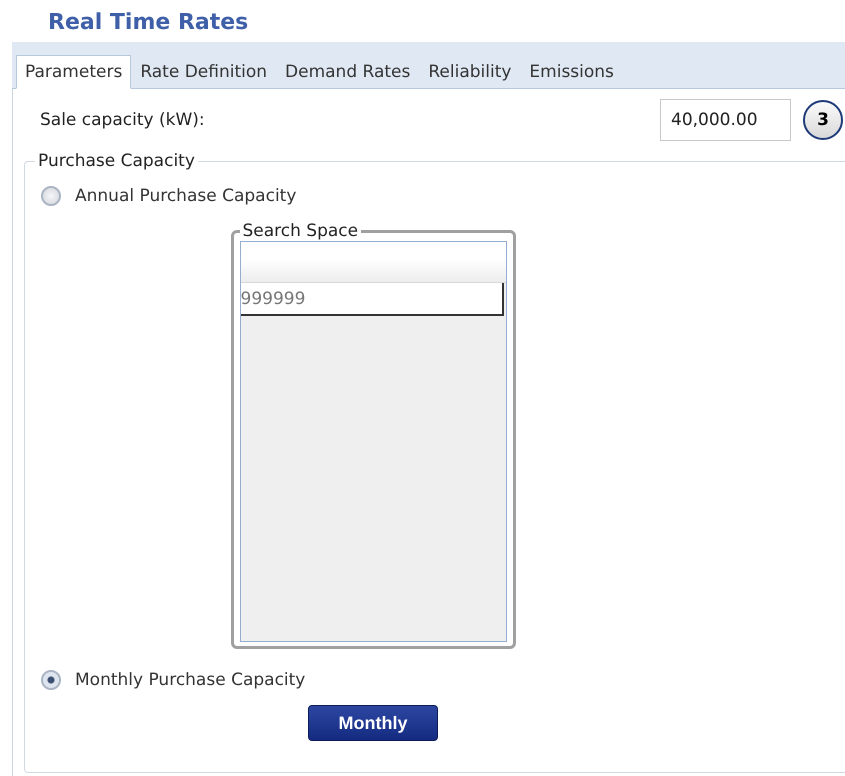 Image resolution: width=845 pixels, height=776 pixels. I want to click on group-legend: Purchase Capacity, so click(116, 161).